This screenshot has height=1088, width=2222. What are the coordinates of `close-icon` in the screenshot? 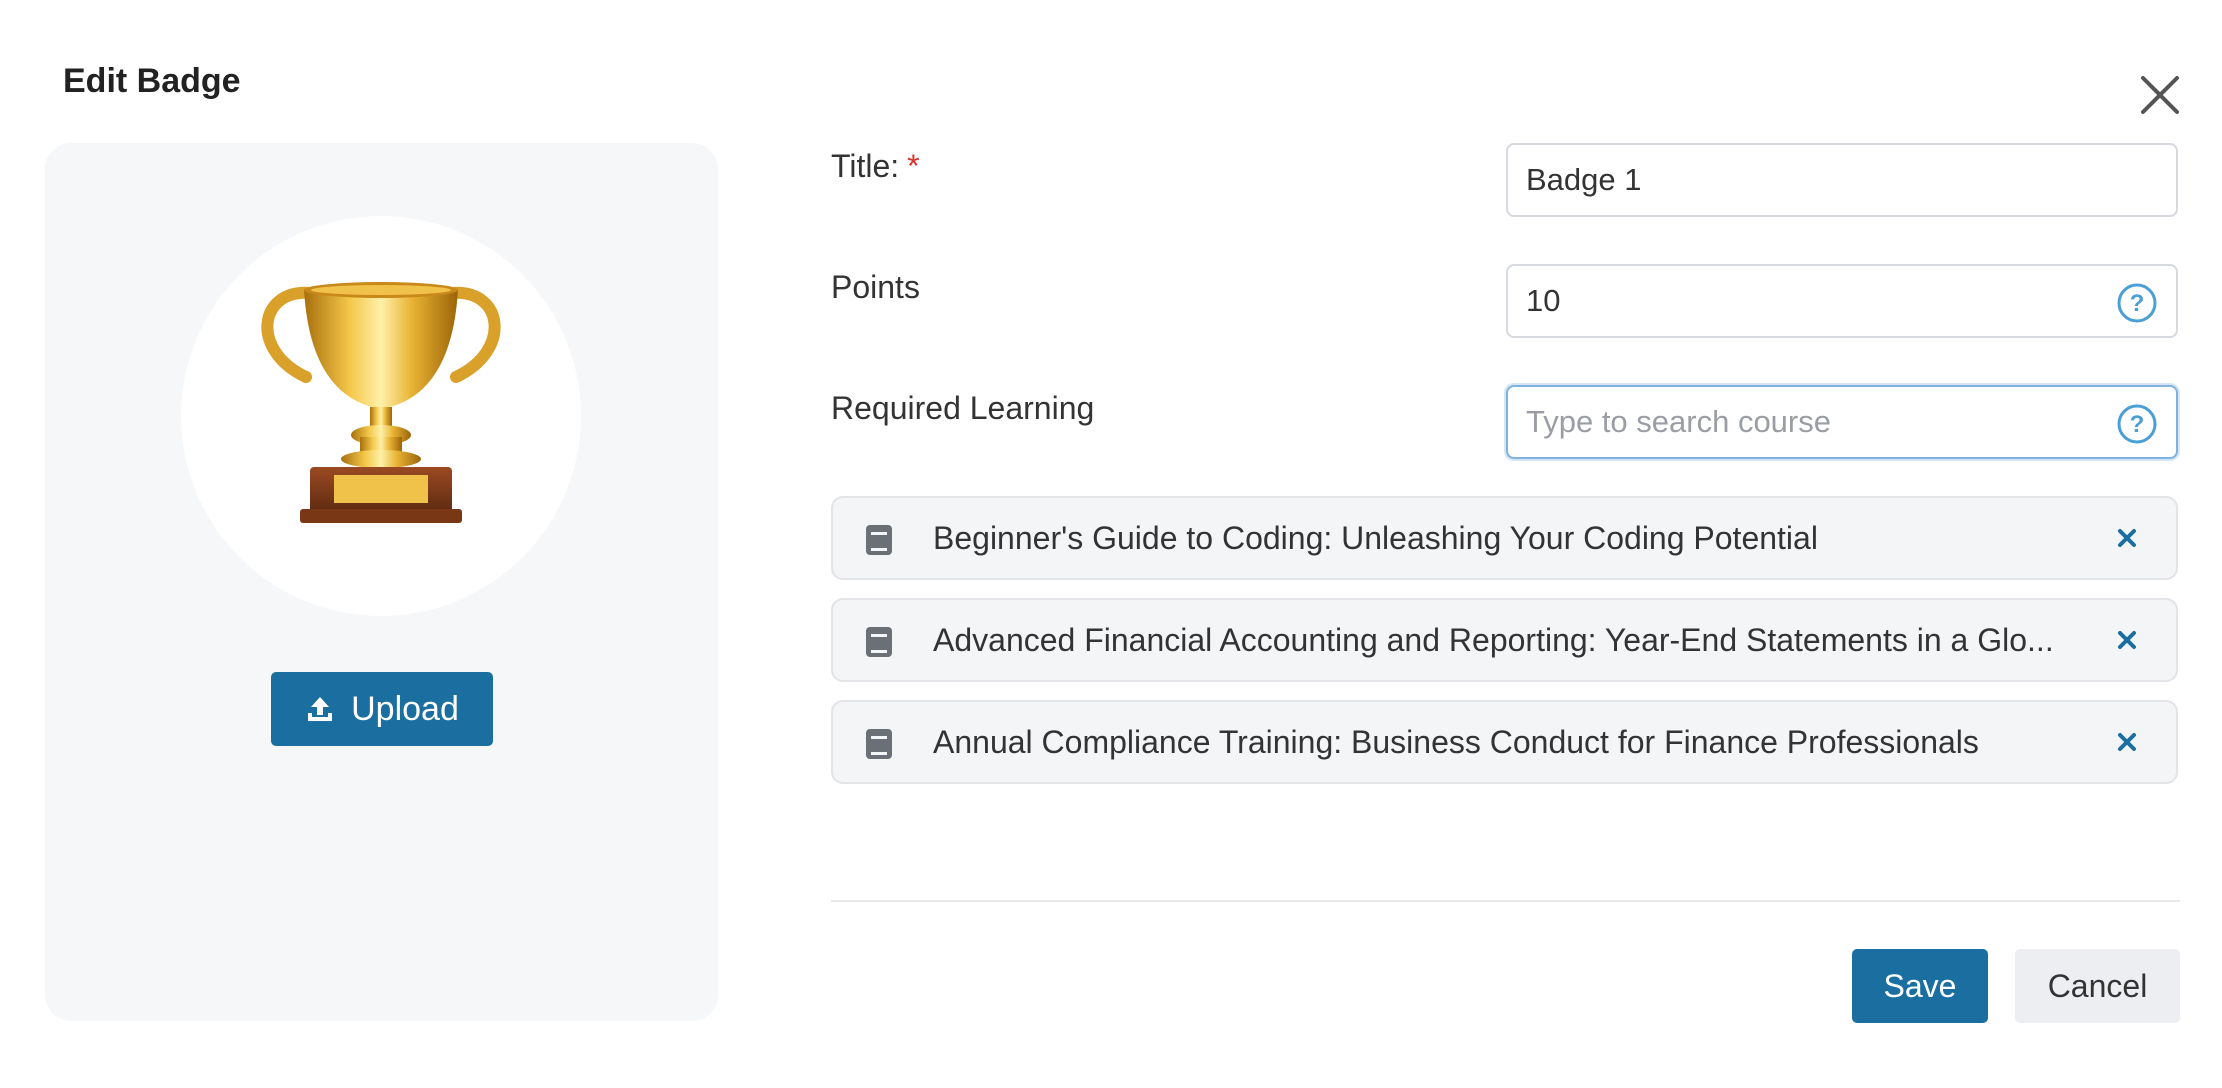 It's located at (2160, 95).